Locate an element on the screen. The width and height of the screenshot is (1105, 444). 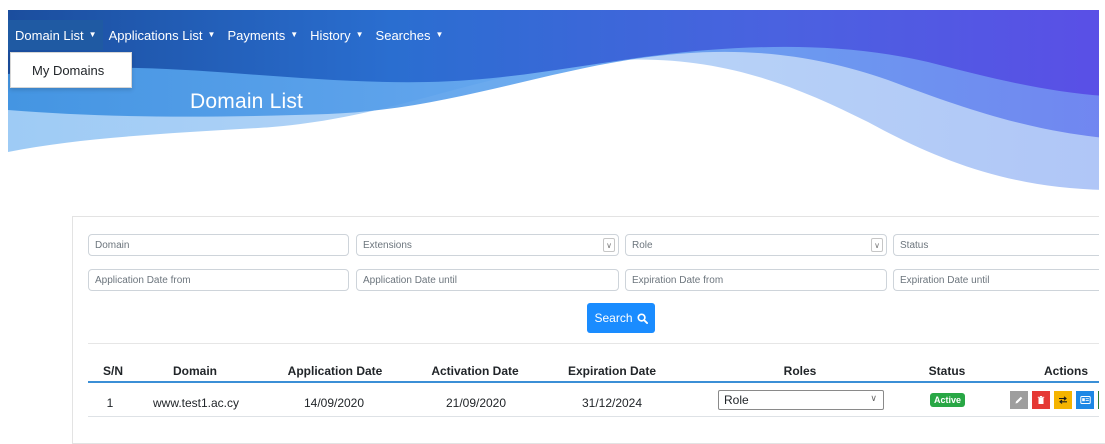
application-date-from-placeholder: Application Date from is located at coordinates (143, 280).